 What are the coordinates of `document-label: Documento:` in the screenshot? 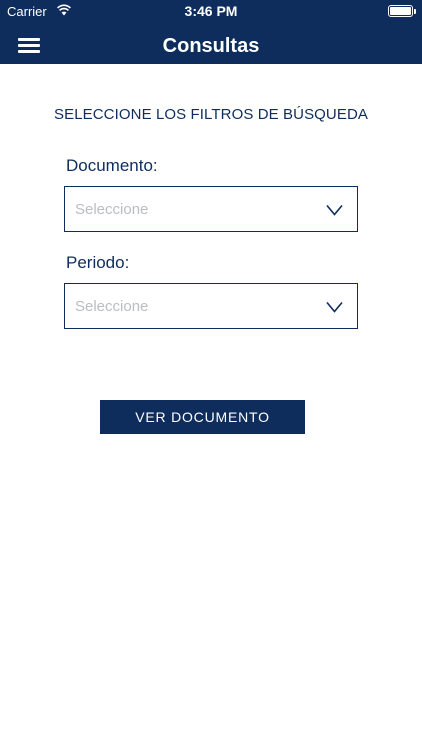 It's located at (112, 165).